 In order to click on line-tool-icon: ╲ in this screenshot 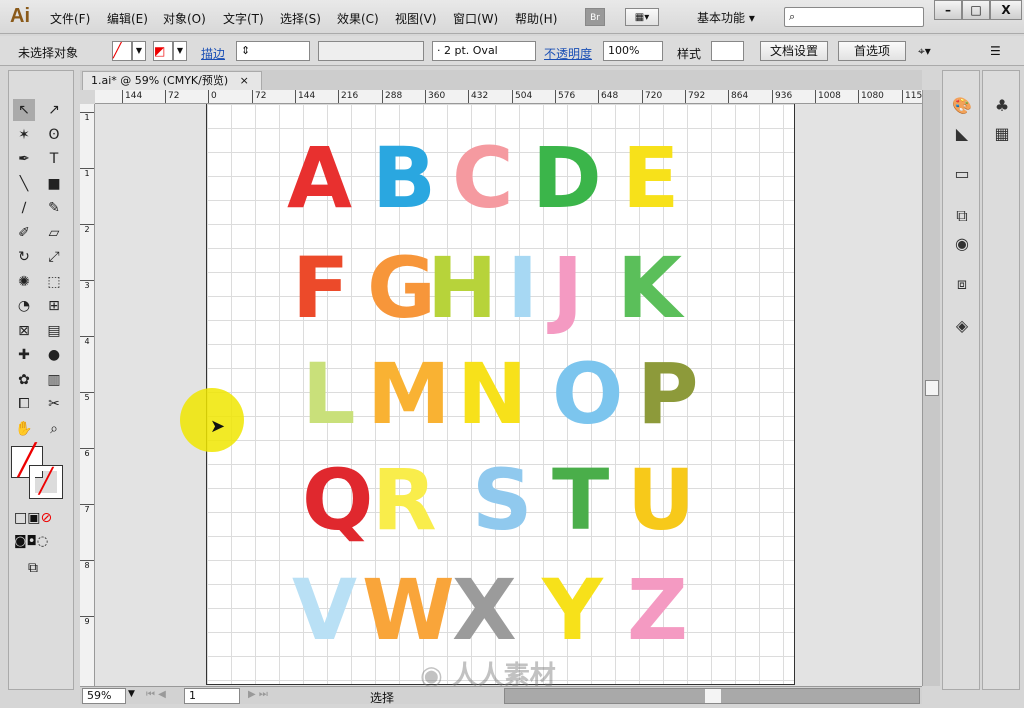, I will do `click(24, 184)`.